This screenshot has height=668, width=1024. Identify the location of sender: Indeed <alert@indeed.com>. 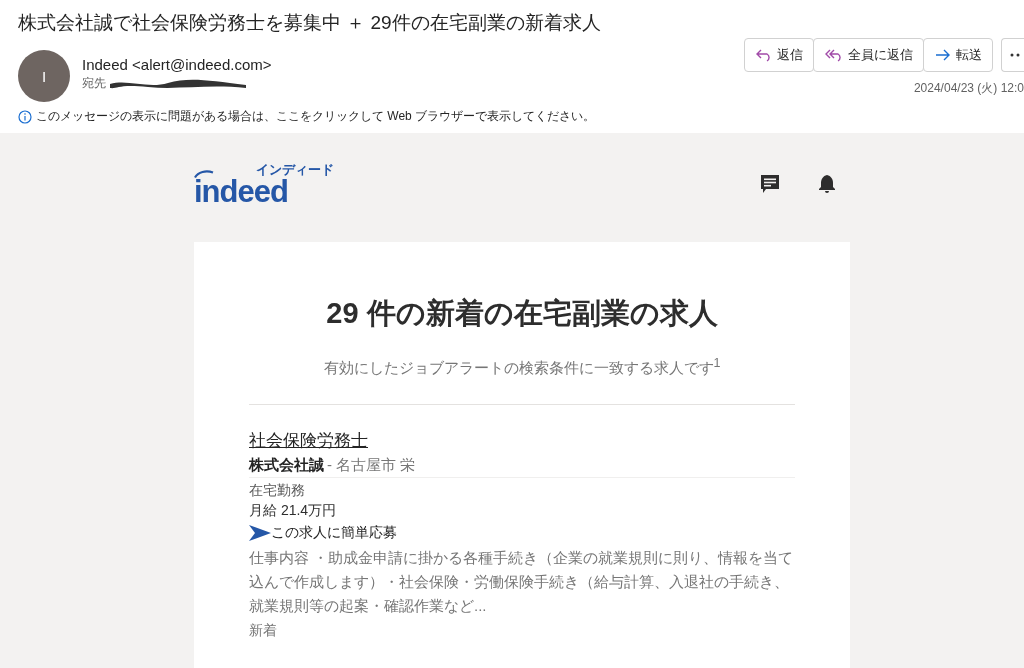
(177, 64).